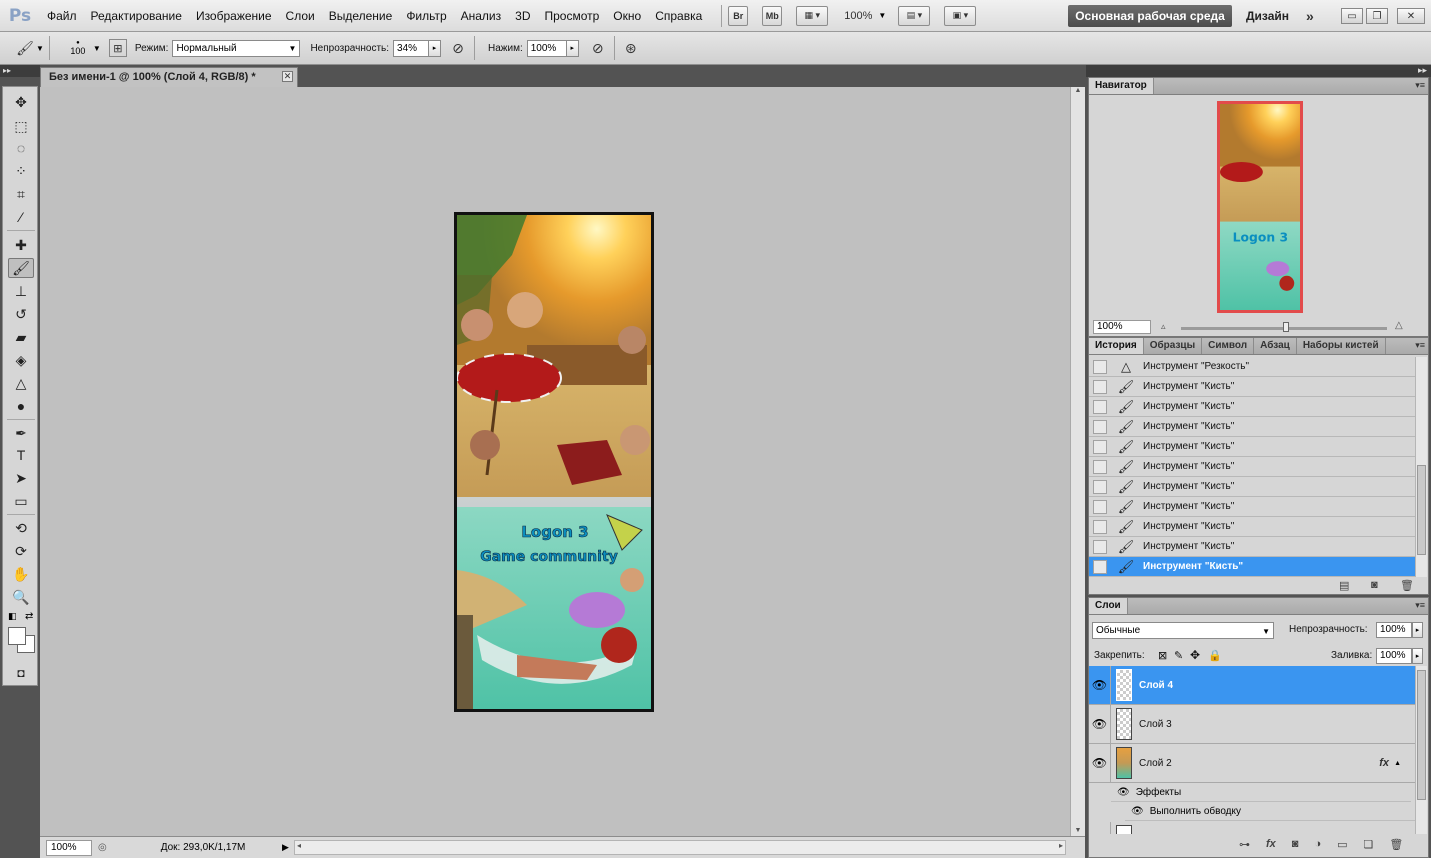  I want to click on zoom-in-icon: △, so click(1399, 325).